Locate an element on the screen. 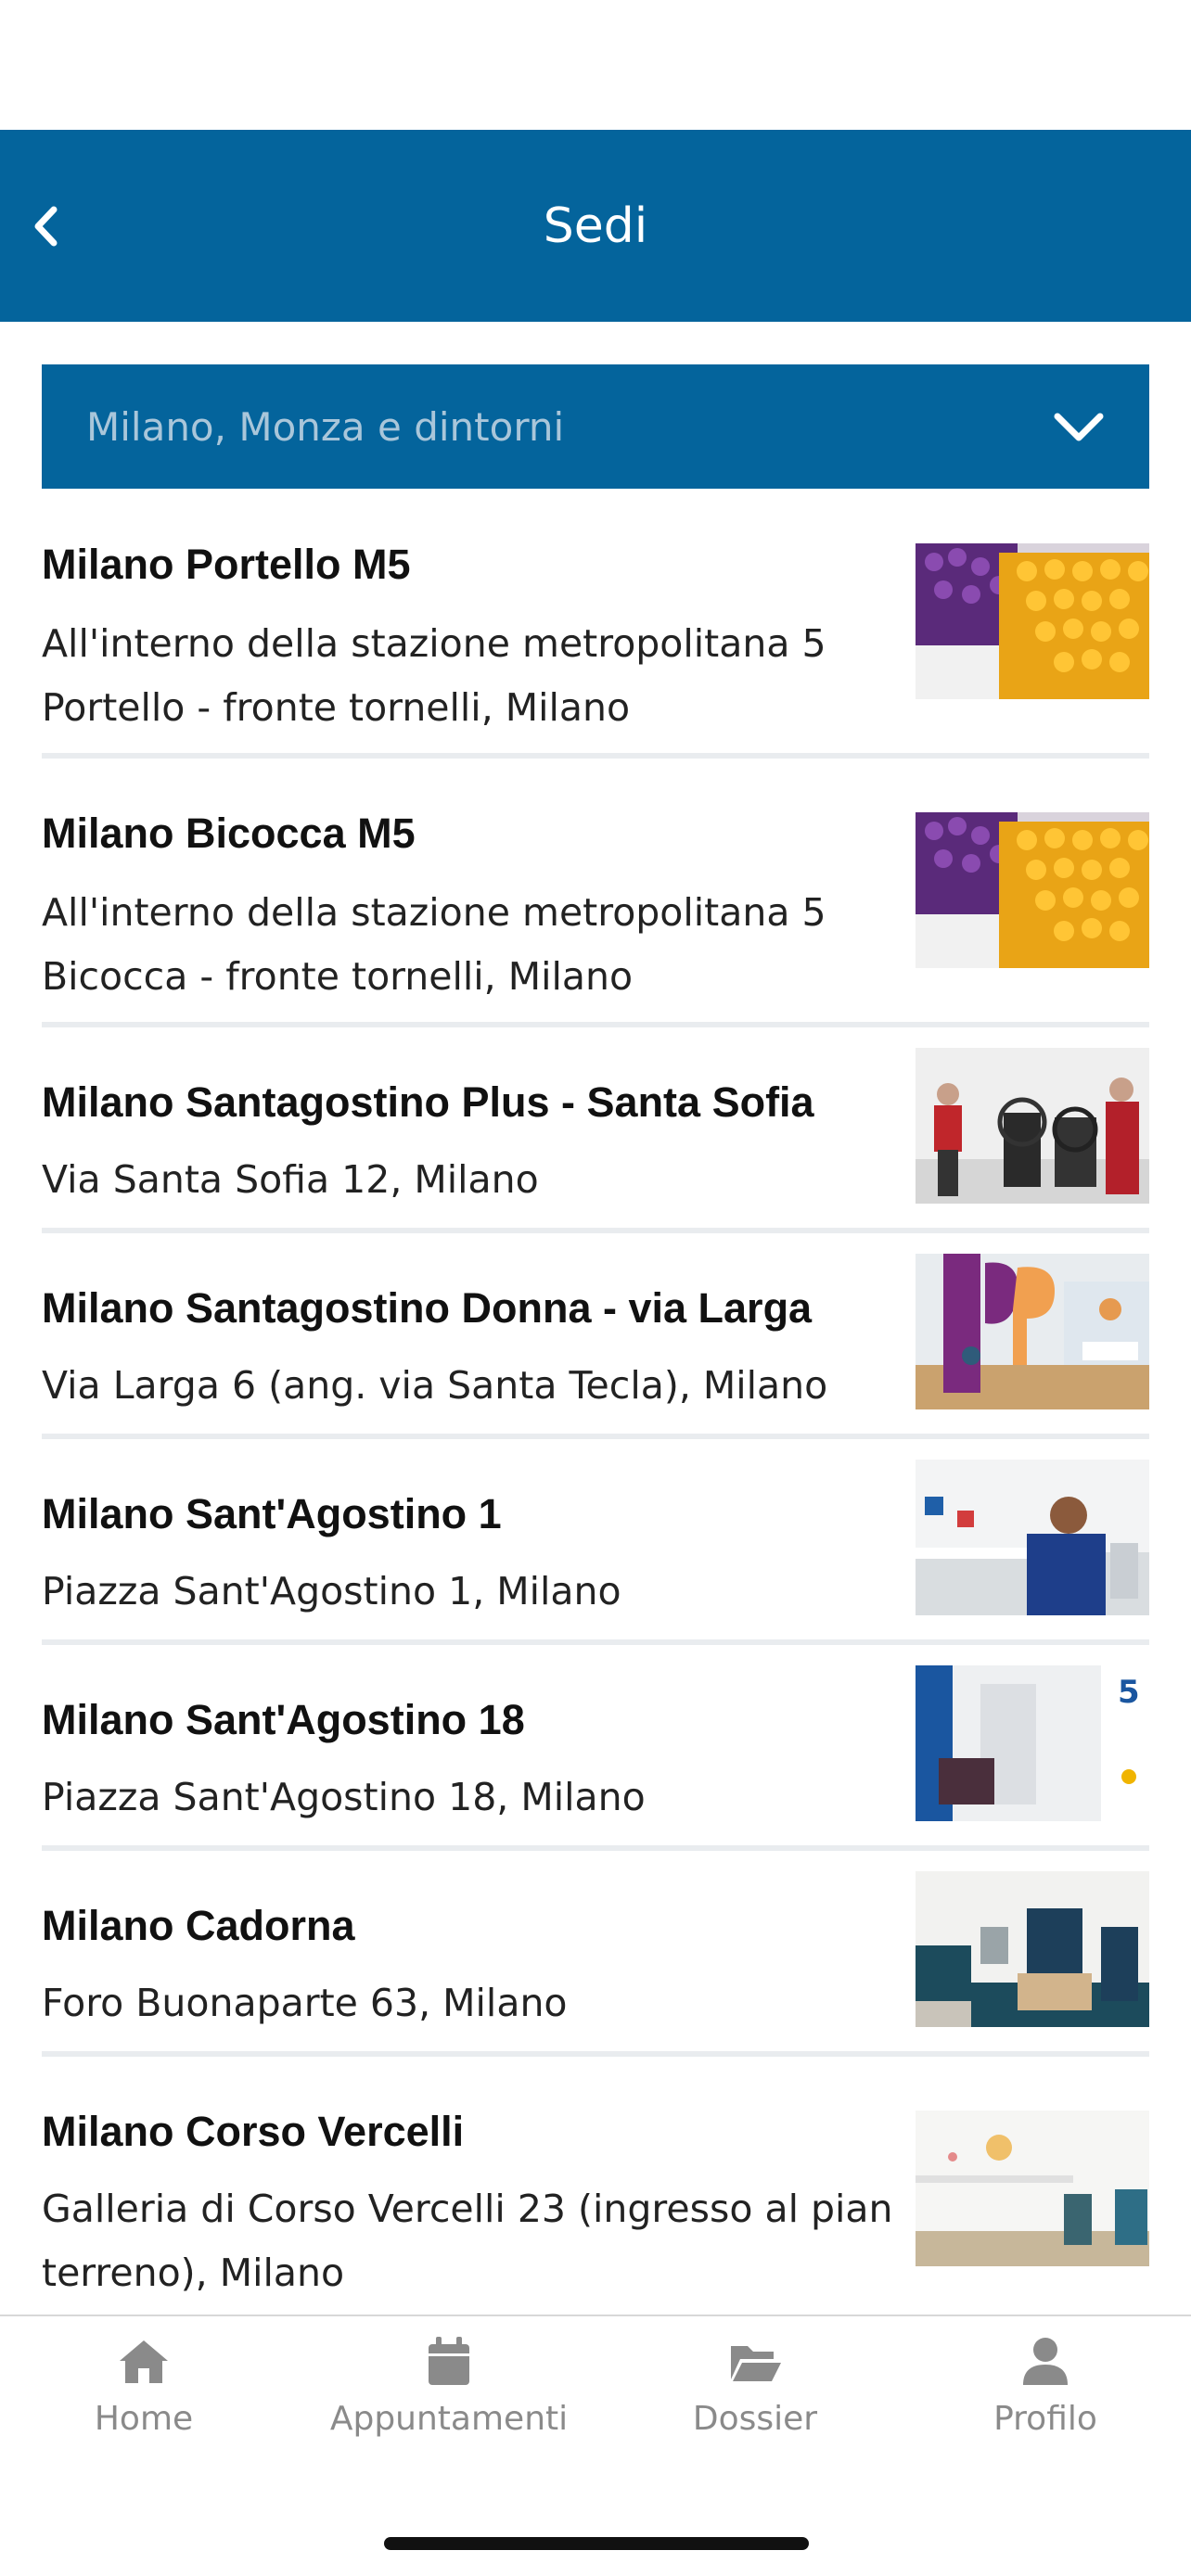  tab-label: Home is located at coordinates (144, 2419).